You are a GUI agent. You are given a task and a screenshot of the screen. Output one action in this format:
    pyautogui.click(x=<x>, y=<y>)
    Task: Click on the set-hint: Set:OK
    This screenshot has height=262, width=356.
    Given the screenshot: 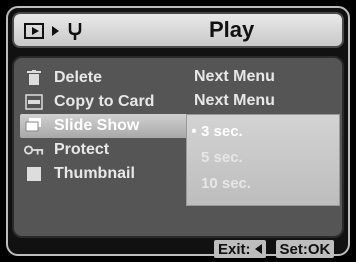 What is the action you would take?
    pyautogui.click(x=305, y=249)
    